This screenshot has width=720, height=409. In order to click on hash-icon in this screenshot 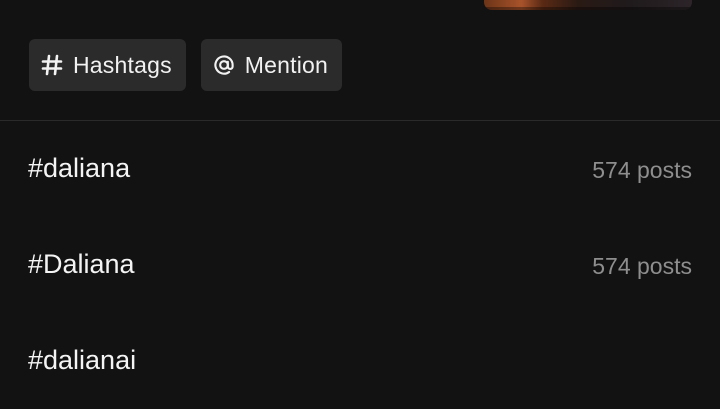, I will do `click(52, 65)`.